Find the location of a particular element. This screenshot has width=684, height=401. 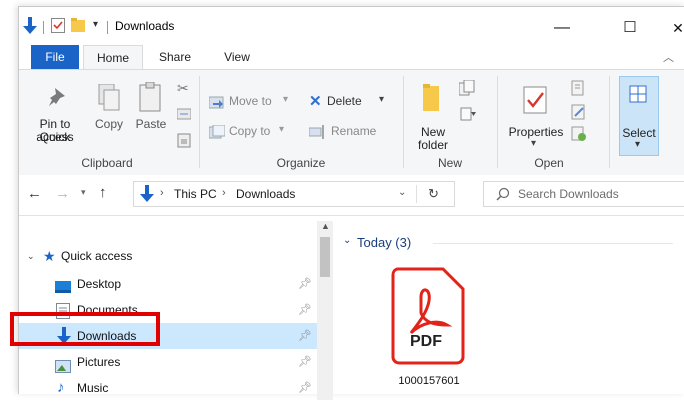

music-icon: ♪ is located at coordinates (61, 387).